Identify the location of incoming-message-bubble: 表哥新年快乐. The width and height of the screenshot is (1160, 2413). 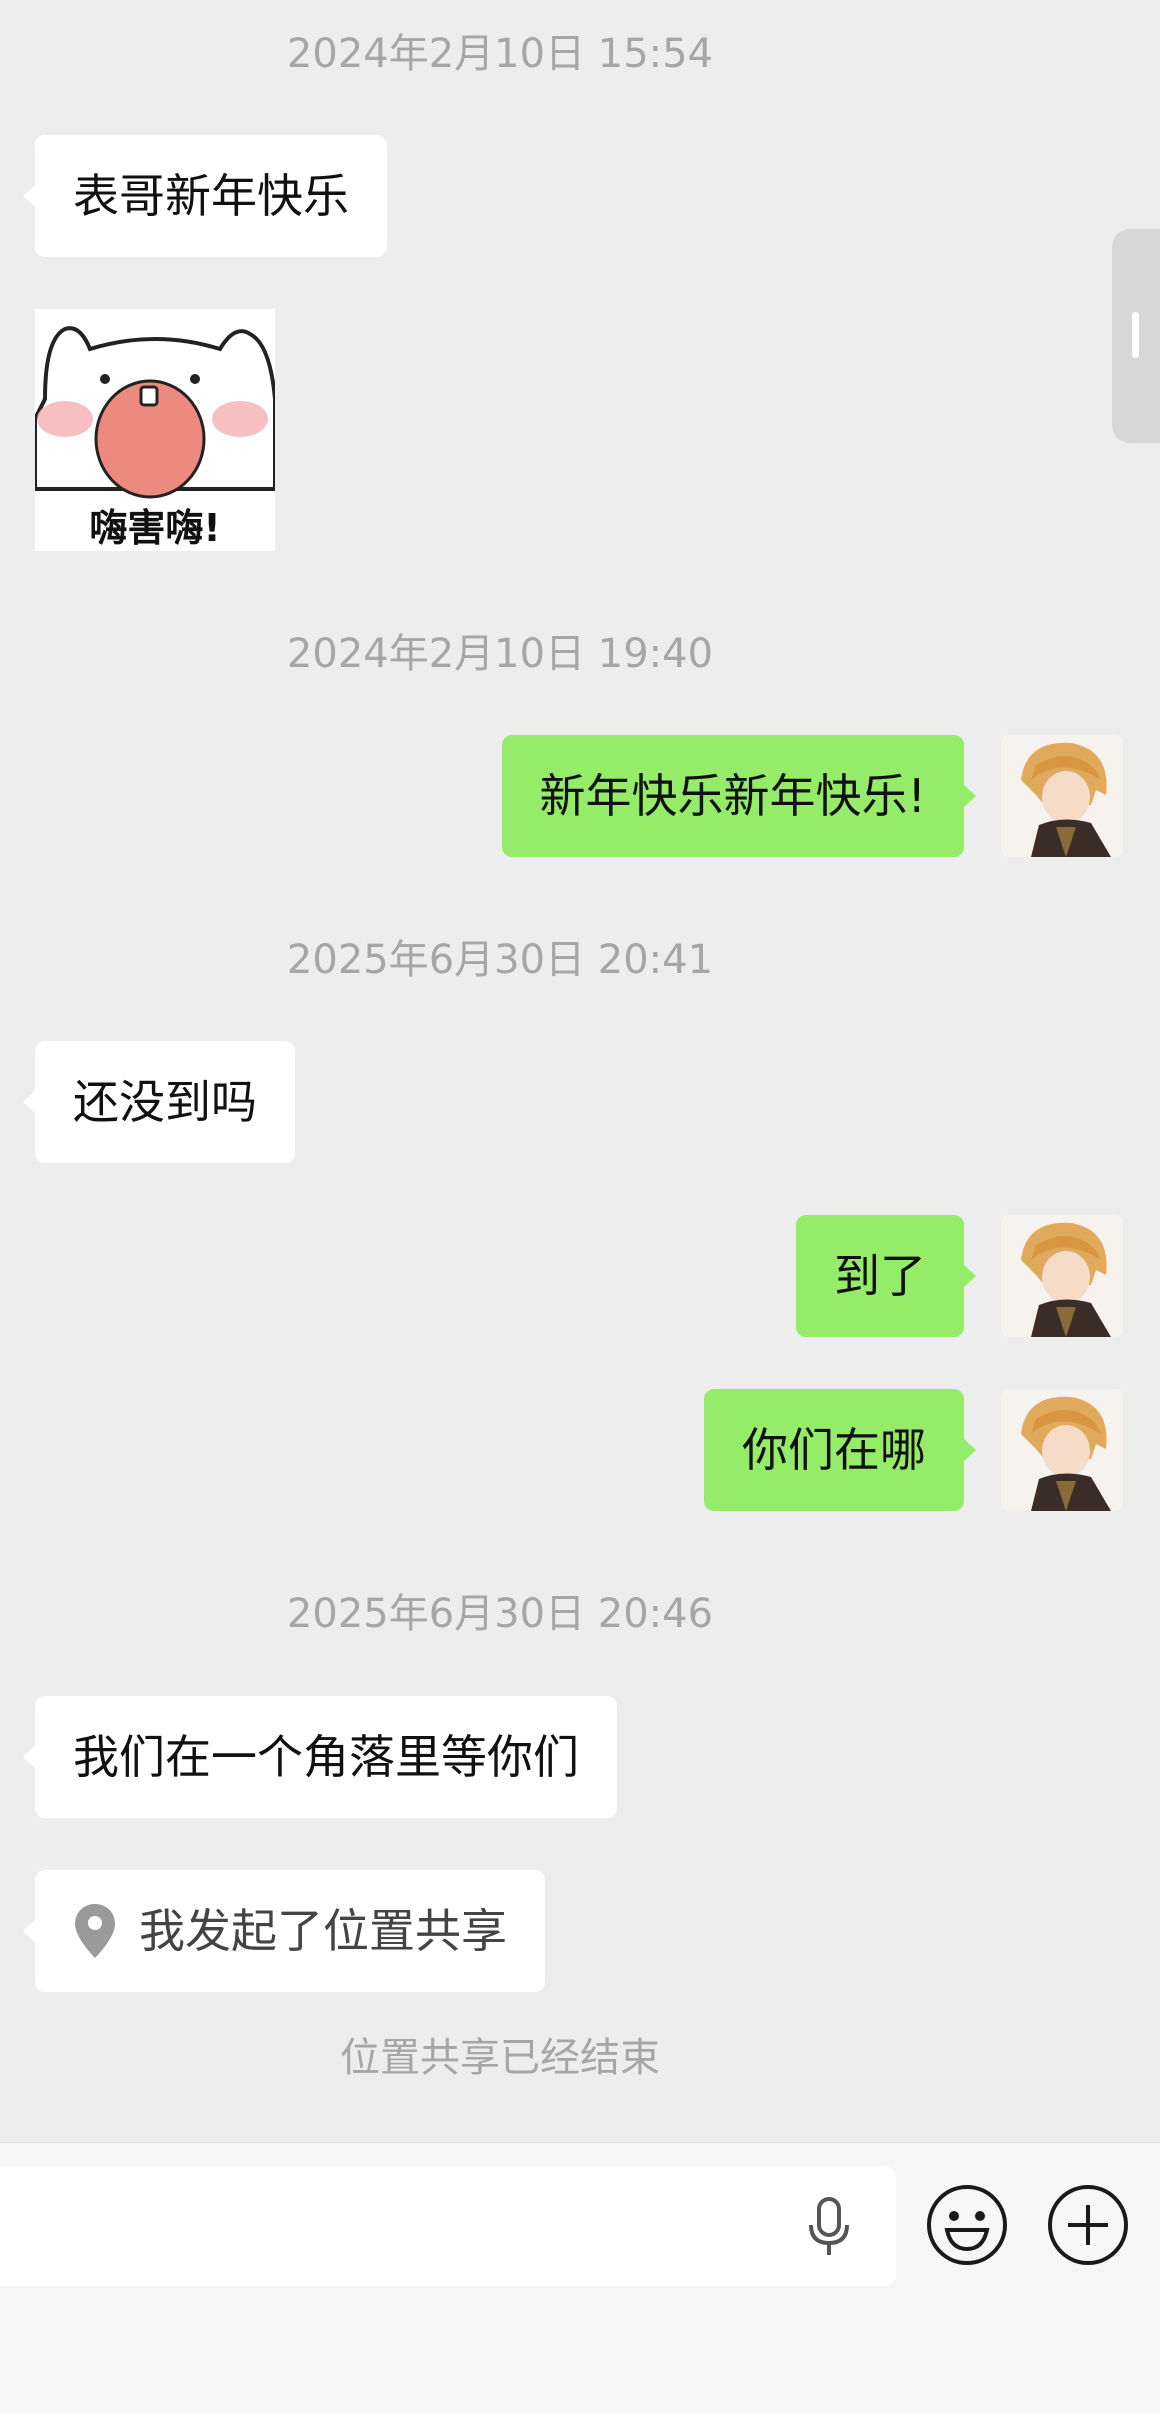
(205, 196).